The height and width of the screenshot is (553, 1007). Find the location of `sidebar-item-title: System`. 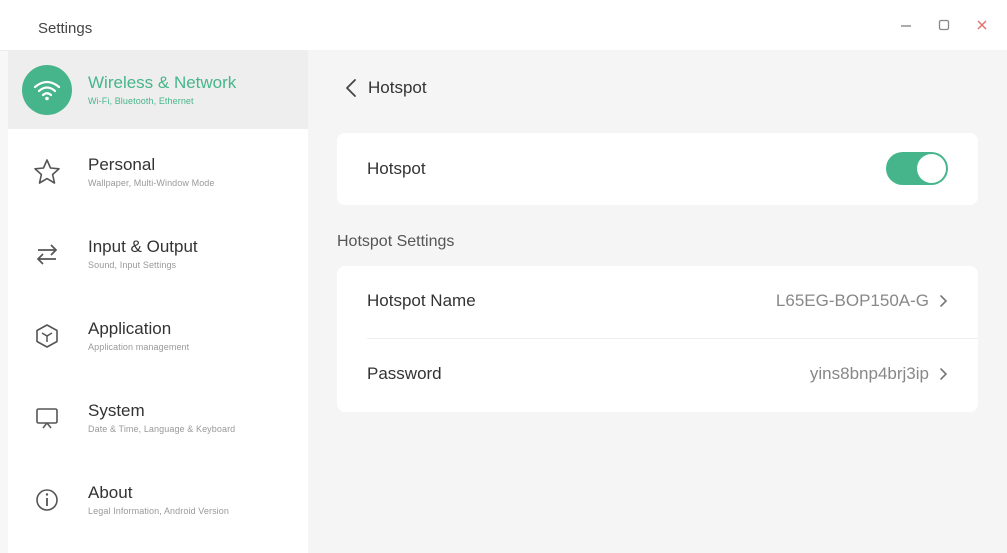

sidebar-item-title: System is located at coordinates (116, 410).